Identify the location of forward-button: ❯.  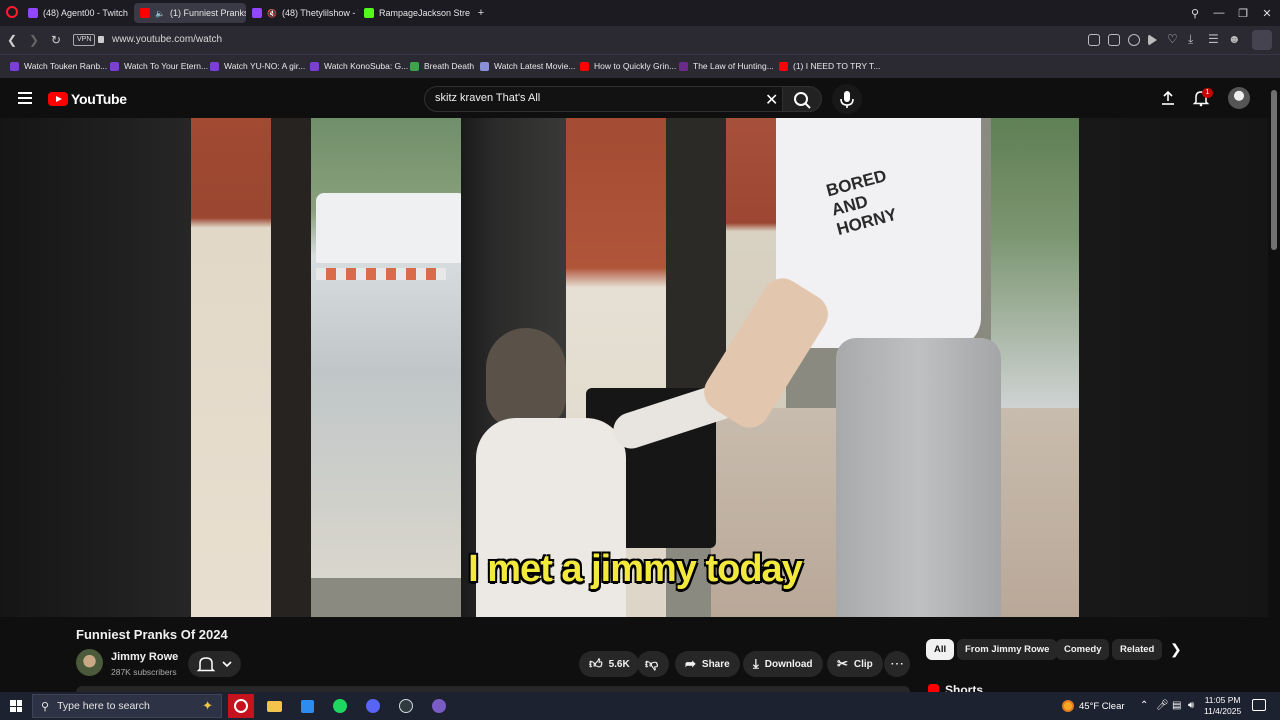
(34, 40).